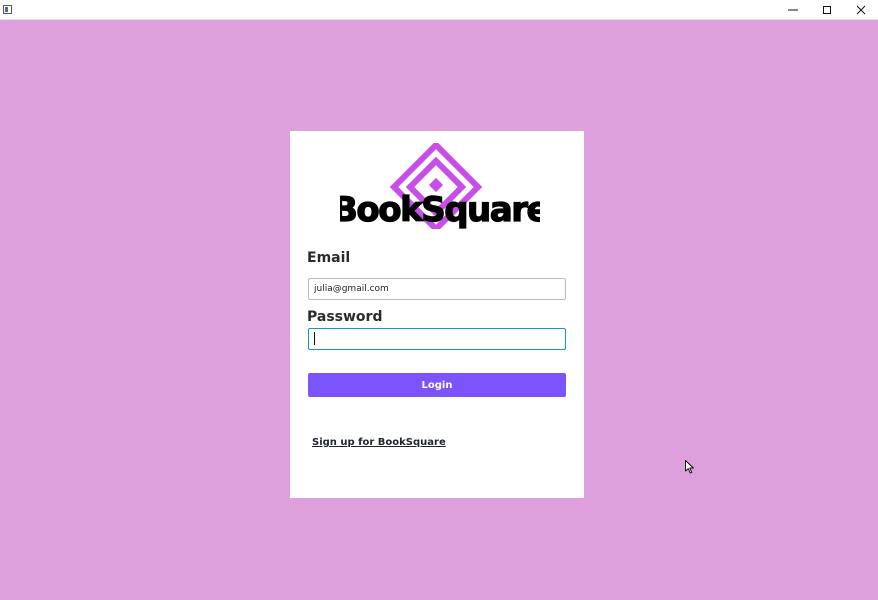  Describe the element at coordinates (440, 186) in the screenshot. I see `booksquare-logo: BookSquare` at that location.